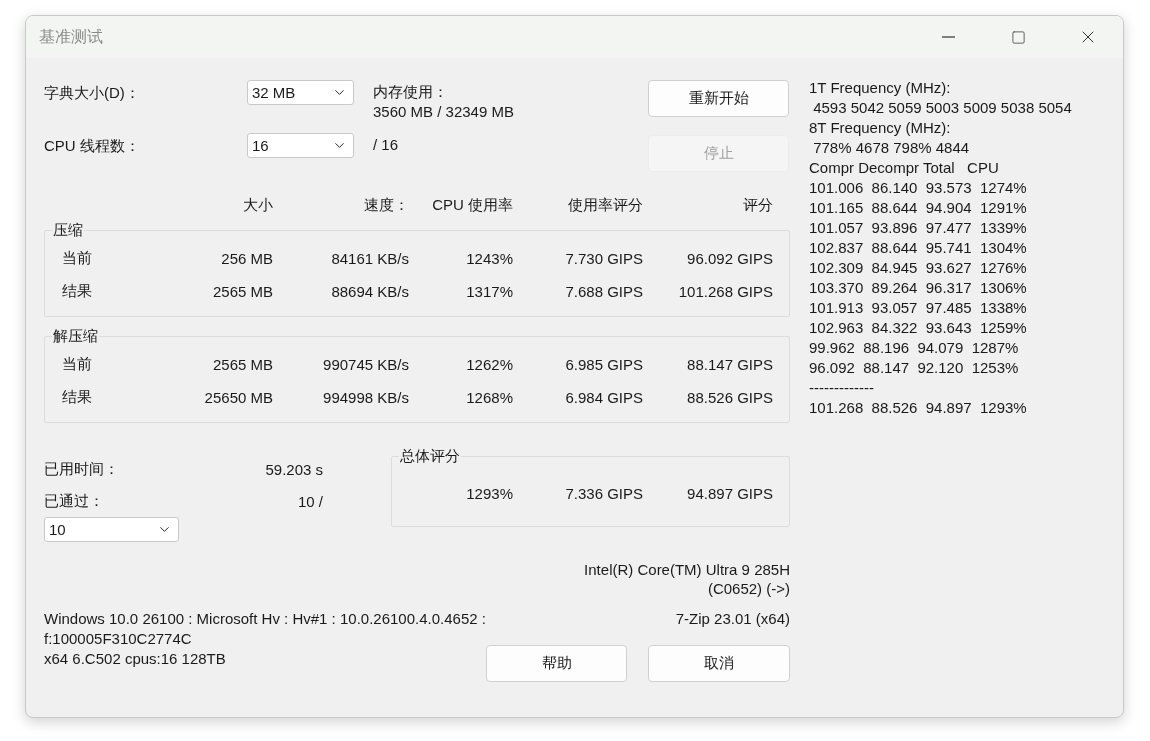 The width and height of the screenshot is (1150, 741). What do you see at coordinates (444, 112) in the screenshot?
I see `memory-value: 3560 MB / 32349 MB` at bounding box center [444, 112].